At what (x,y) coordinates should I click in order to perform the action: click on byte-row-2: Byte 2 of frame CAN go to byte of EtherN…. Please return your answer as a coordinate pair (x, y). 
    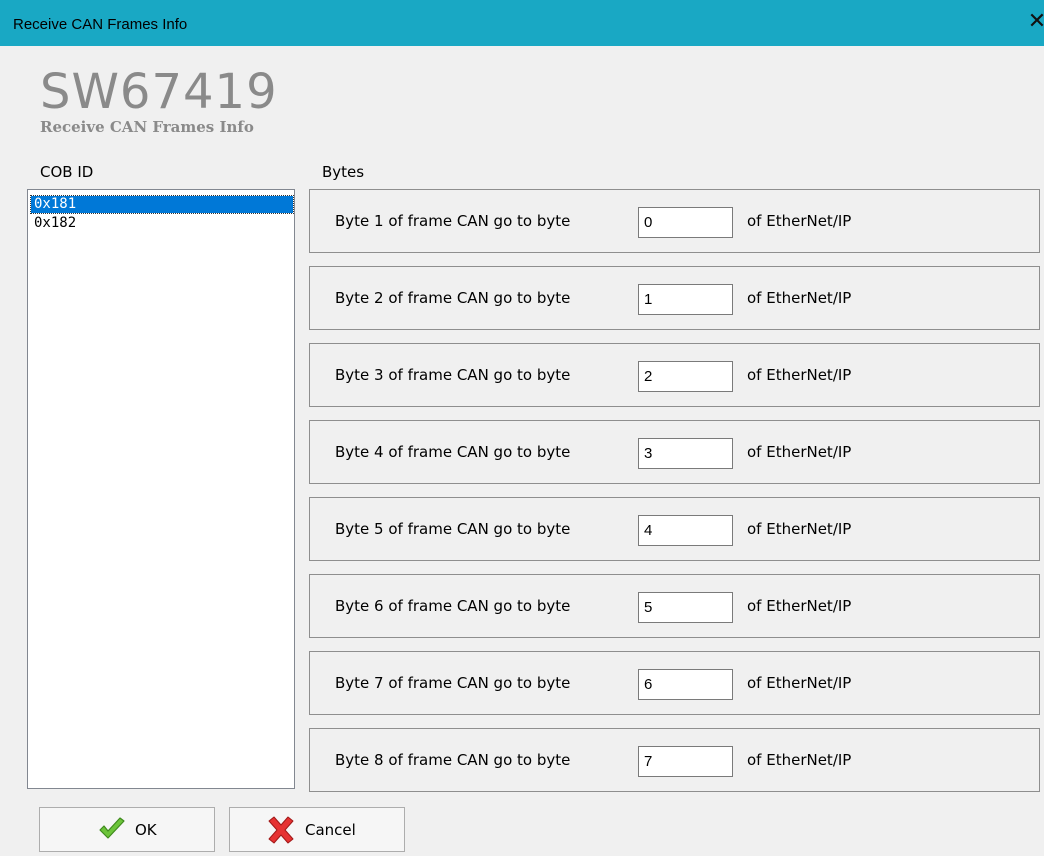
    Looking at the image, I should click on (674, 298).